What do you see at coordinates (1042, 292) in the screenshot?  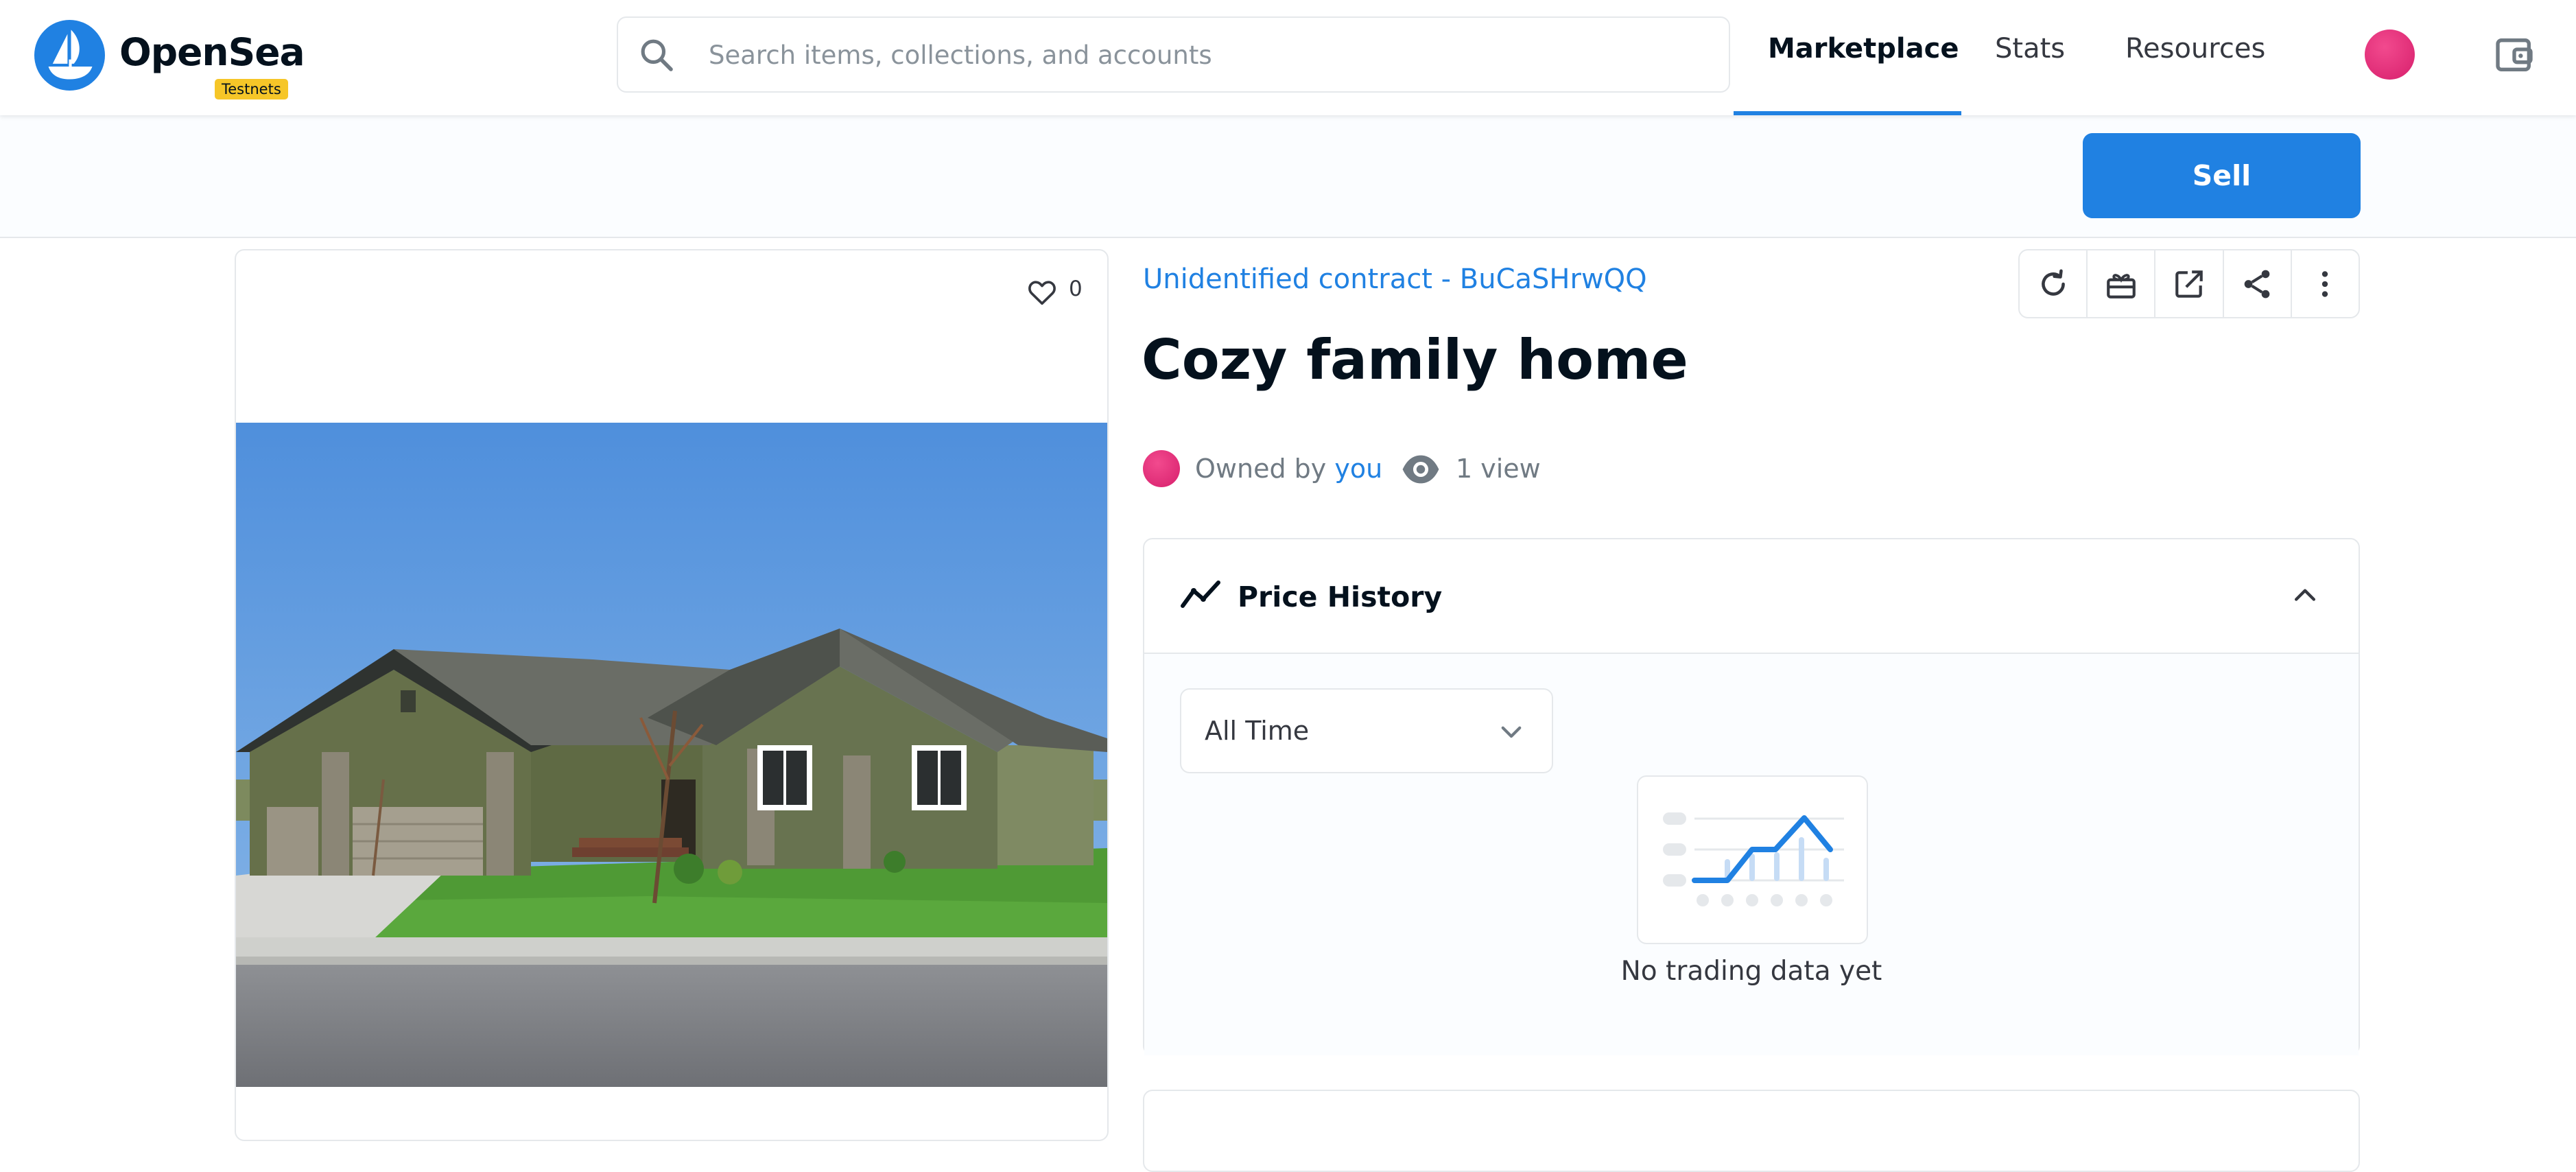 I see `heart-icon` at bounding box center [1042, 292].